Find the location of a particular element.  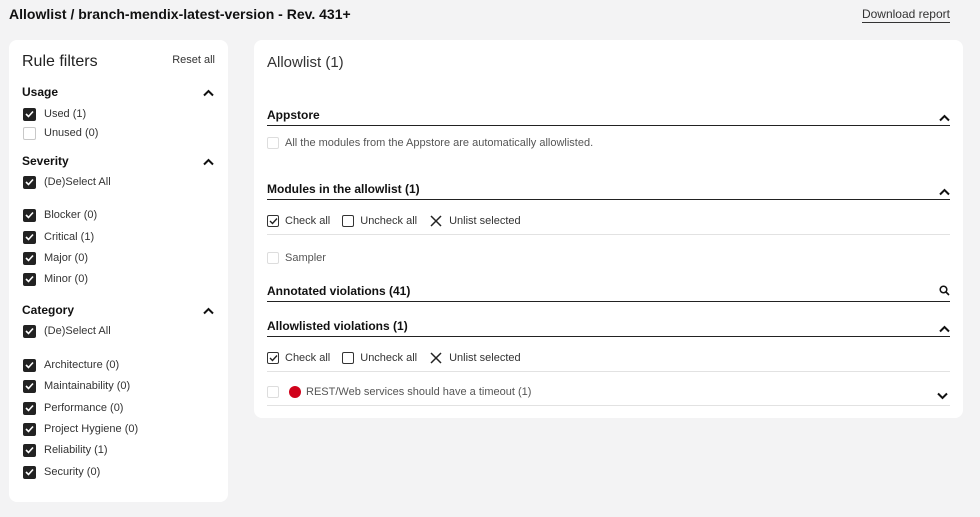

severity-select-all-checkbox: (De)Select All is located at coordinates (67, 182).